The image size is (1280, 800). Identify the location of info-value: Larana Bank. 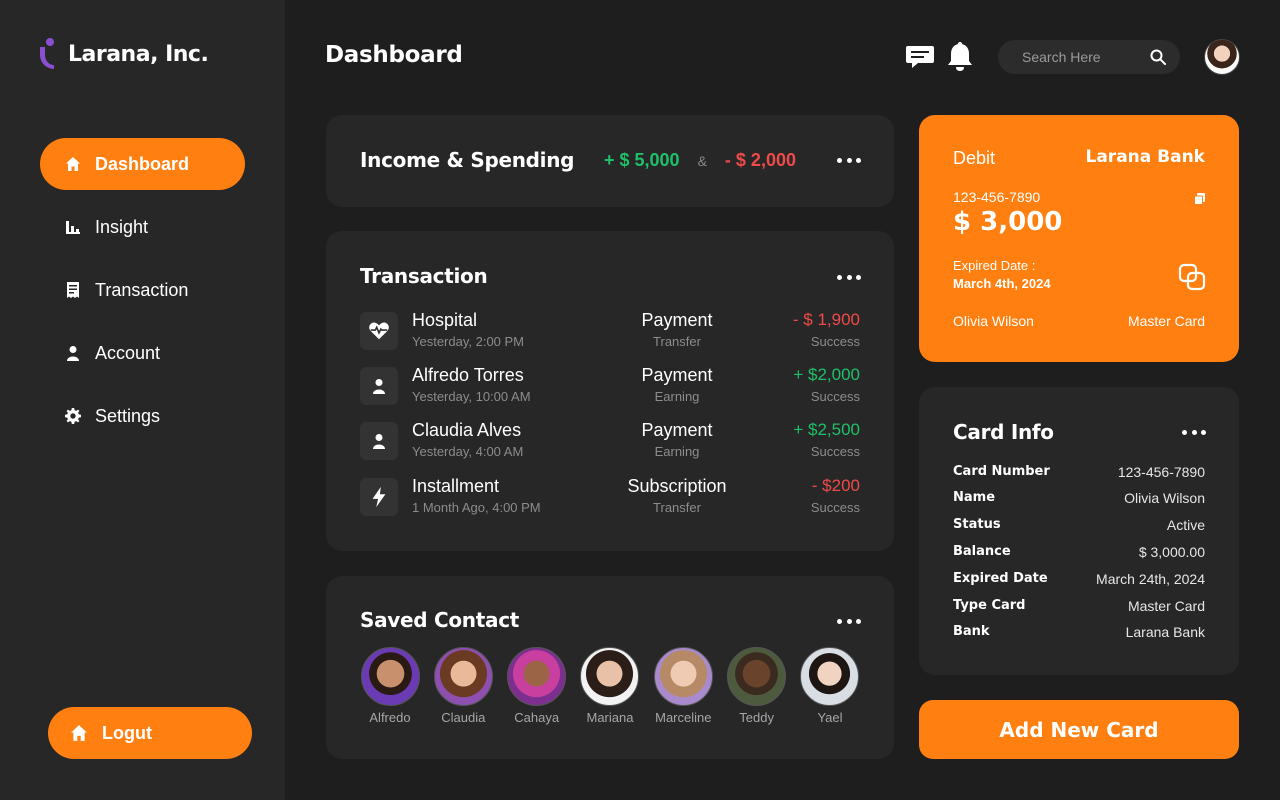
(1165, 632).